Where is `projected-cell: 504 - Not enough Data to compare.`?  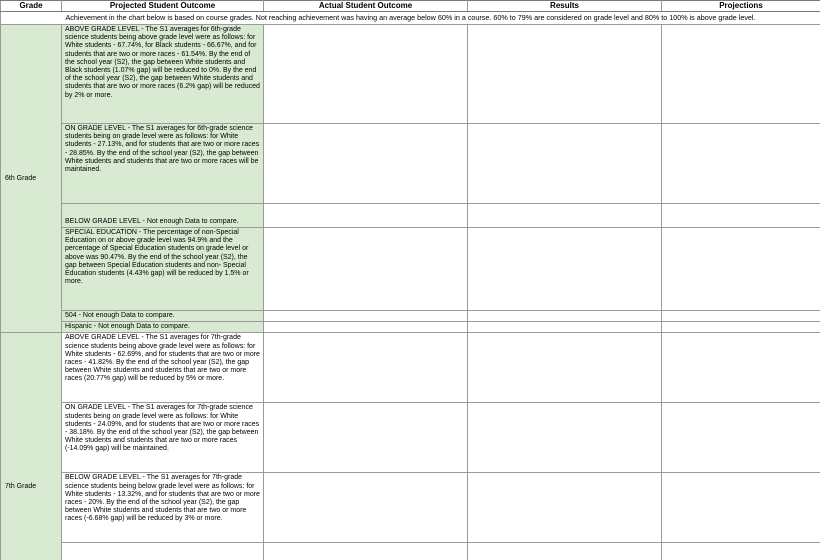
projected-cell: 504 - Not enough Data to compare. is located at coordinates (162, 316).